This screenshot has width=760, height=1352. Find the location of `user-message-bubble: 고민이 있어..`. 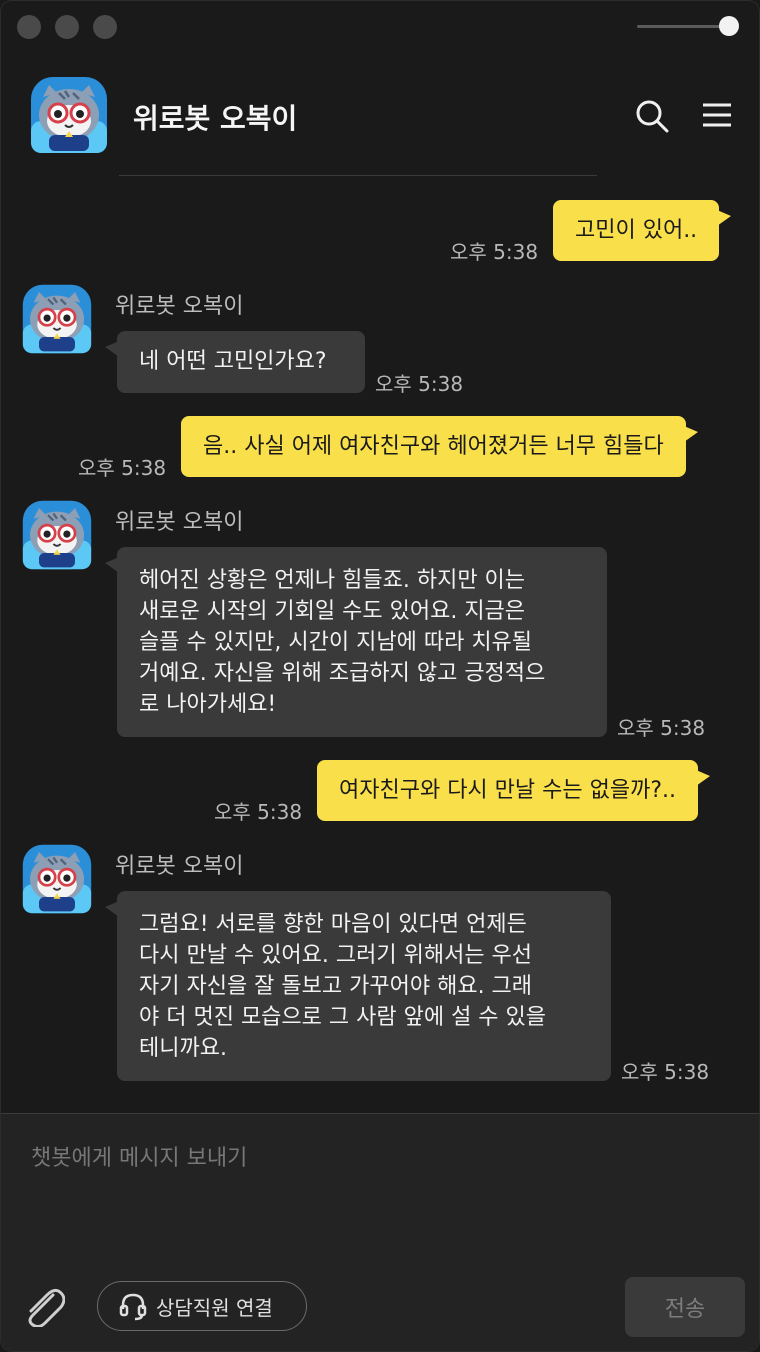

user-message-bubble: 고민이 있어.. is located at coordinates (642, 230).